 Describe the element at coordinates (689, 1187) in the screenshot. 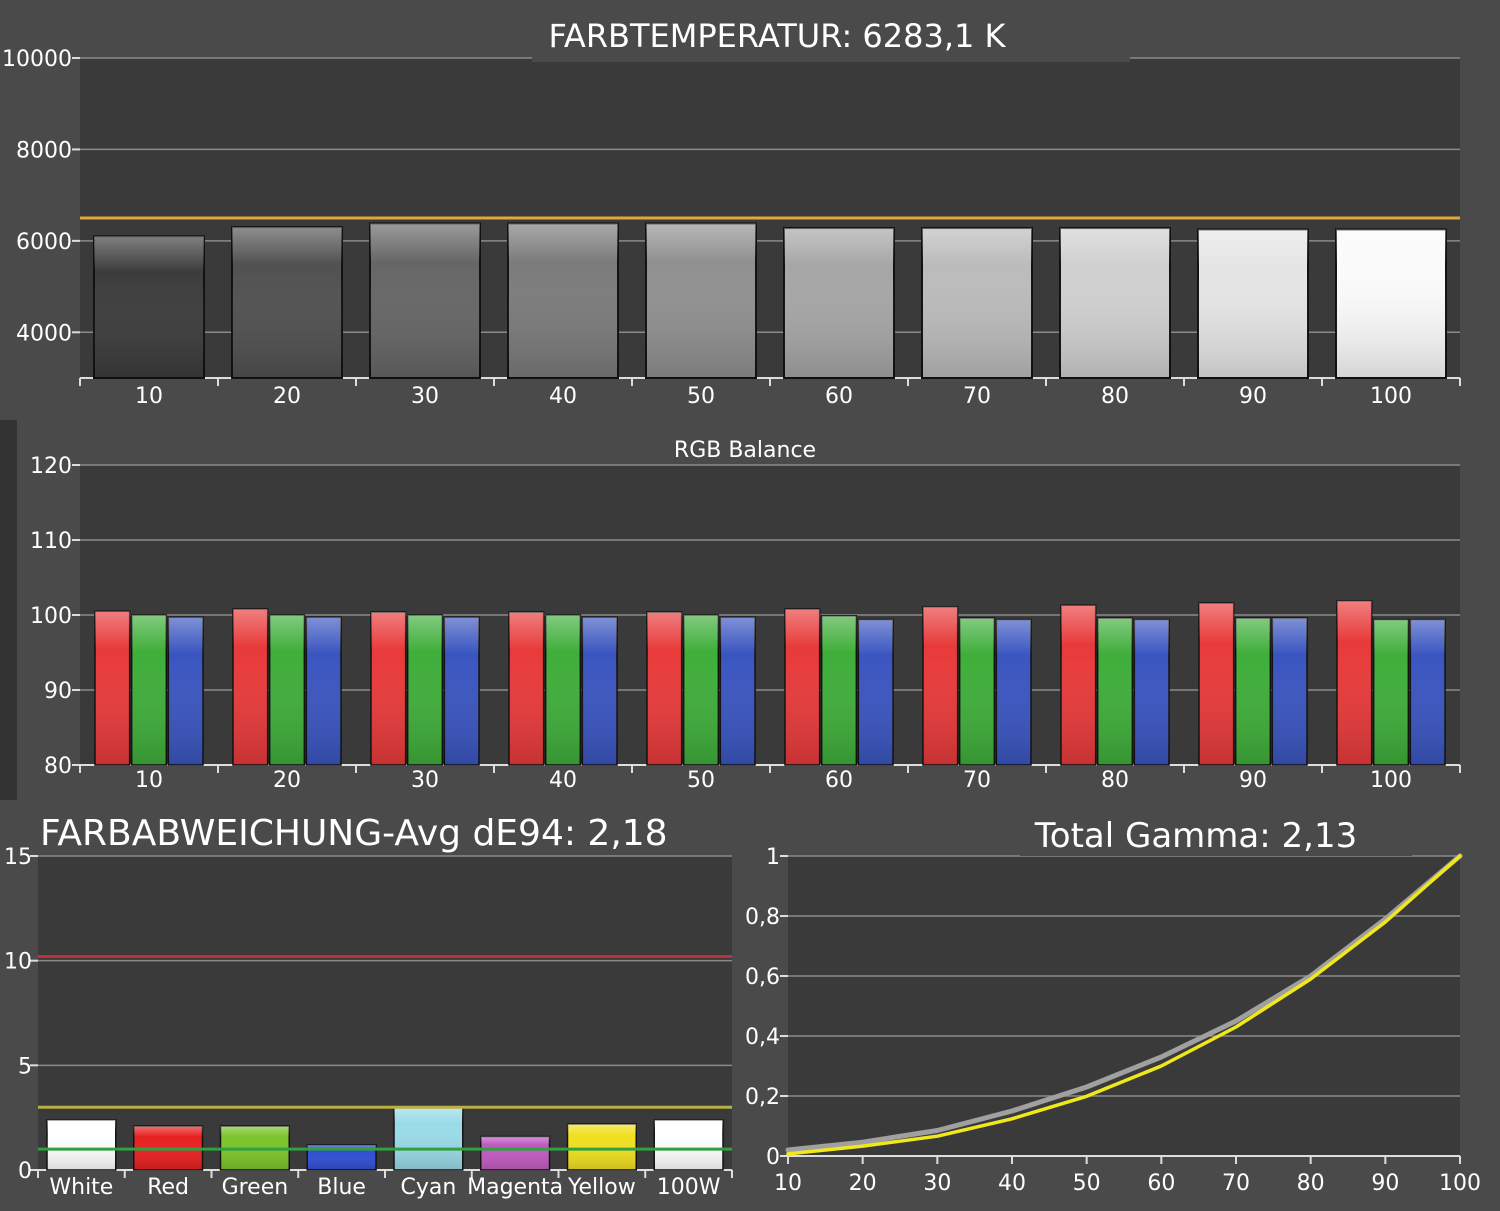

I see `x-tick-label: 100W` at that location.